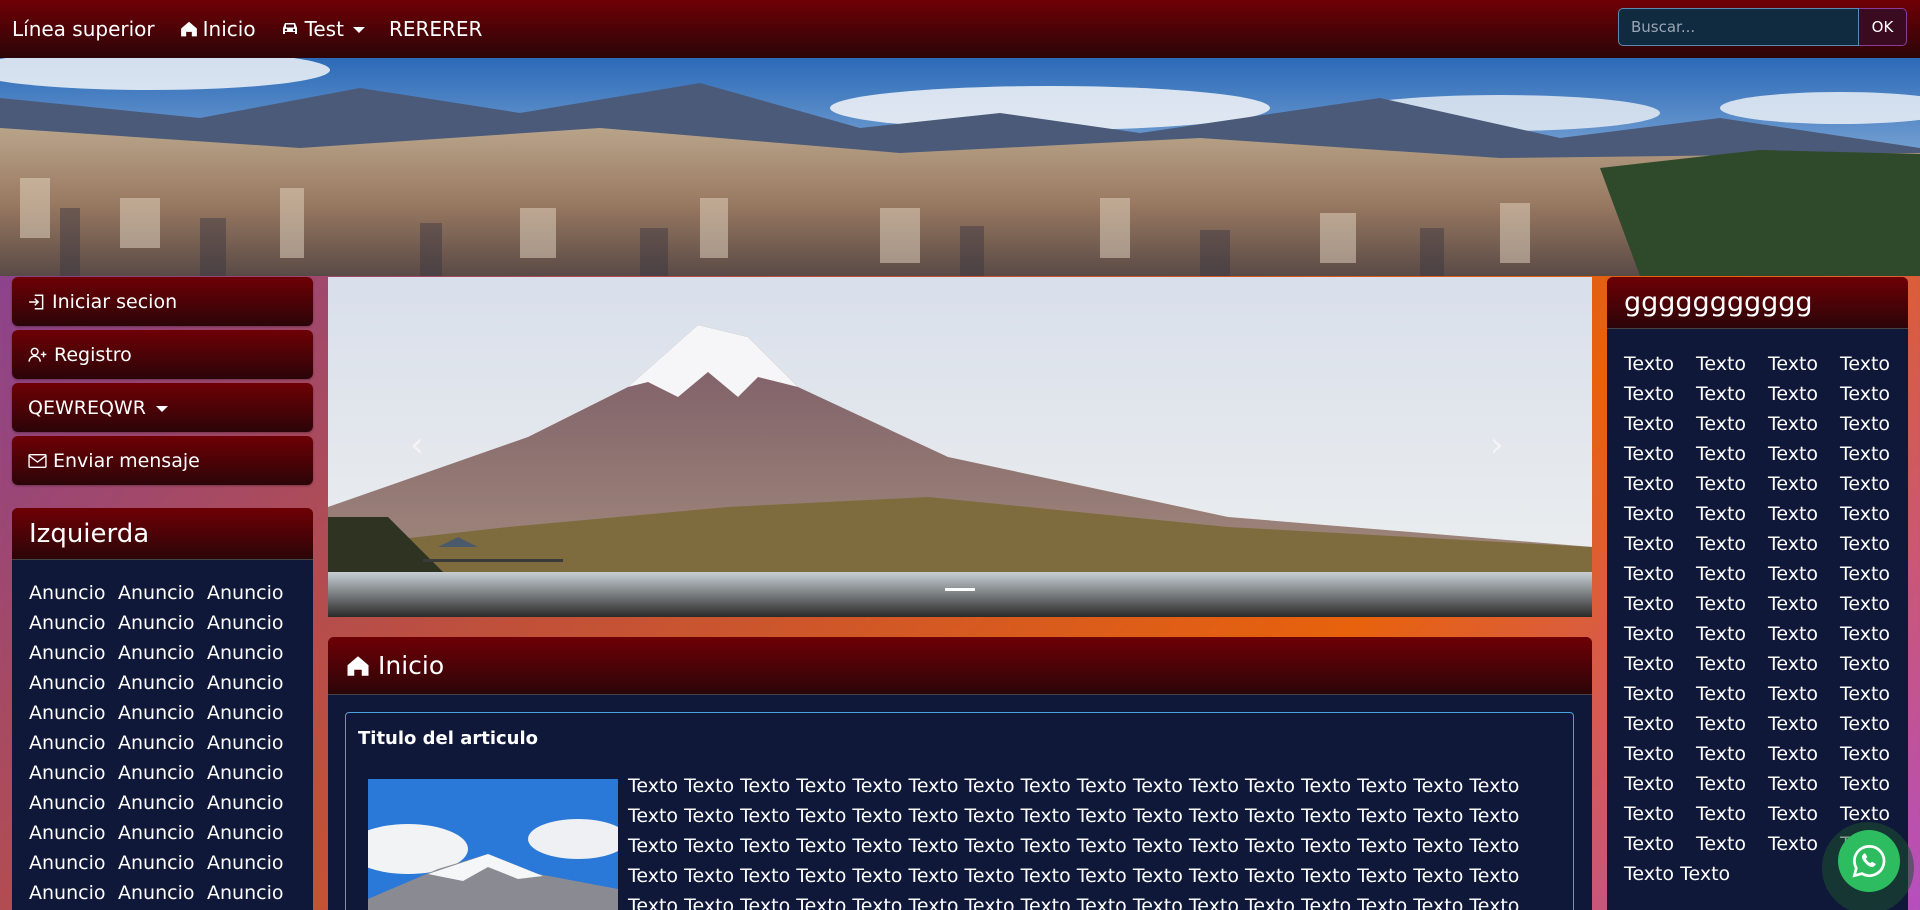  I want to click on search-form: OK, so click(1762, 27).